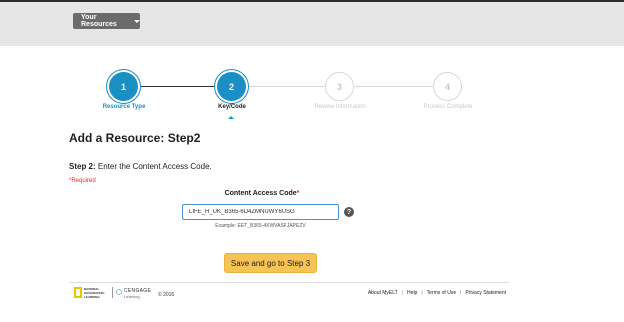  What do you see at coordinates (112, 292) in the screenshot?
I see `logo-divider` at bounding box center [112, 292].